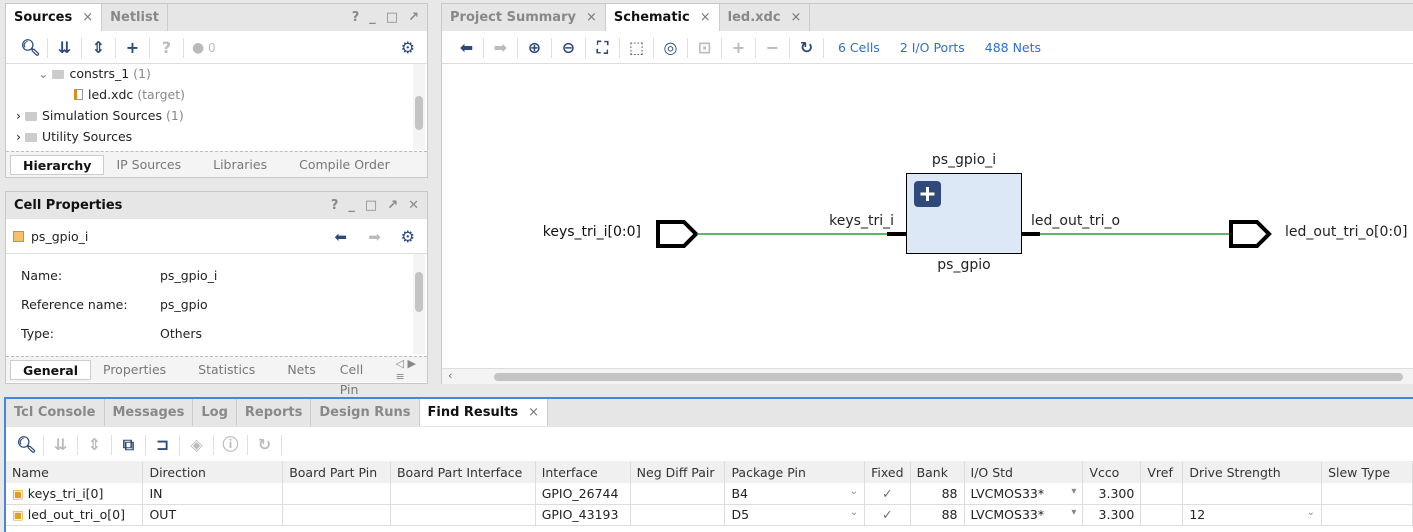 The height and width of the screenshot is (532, 1413). What do you see at coordinates (1250, 234) in the screenshot?
I see `output-port-shape` at bounding box center [1250, 234].